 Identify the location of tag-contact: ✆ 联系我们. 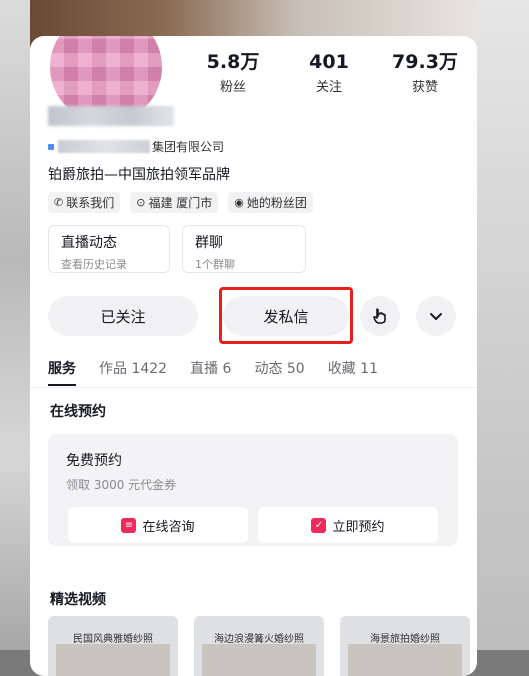
(84, 202).